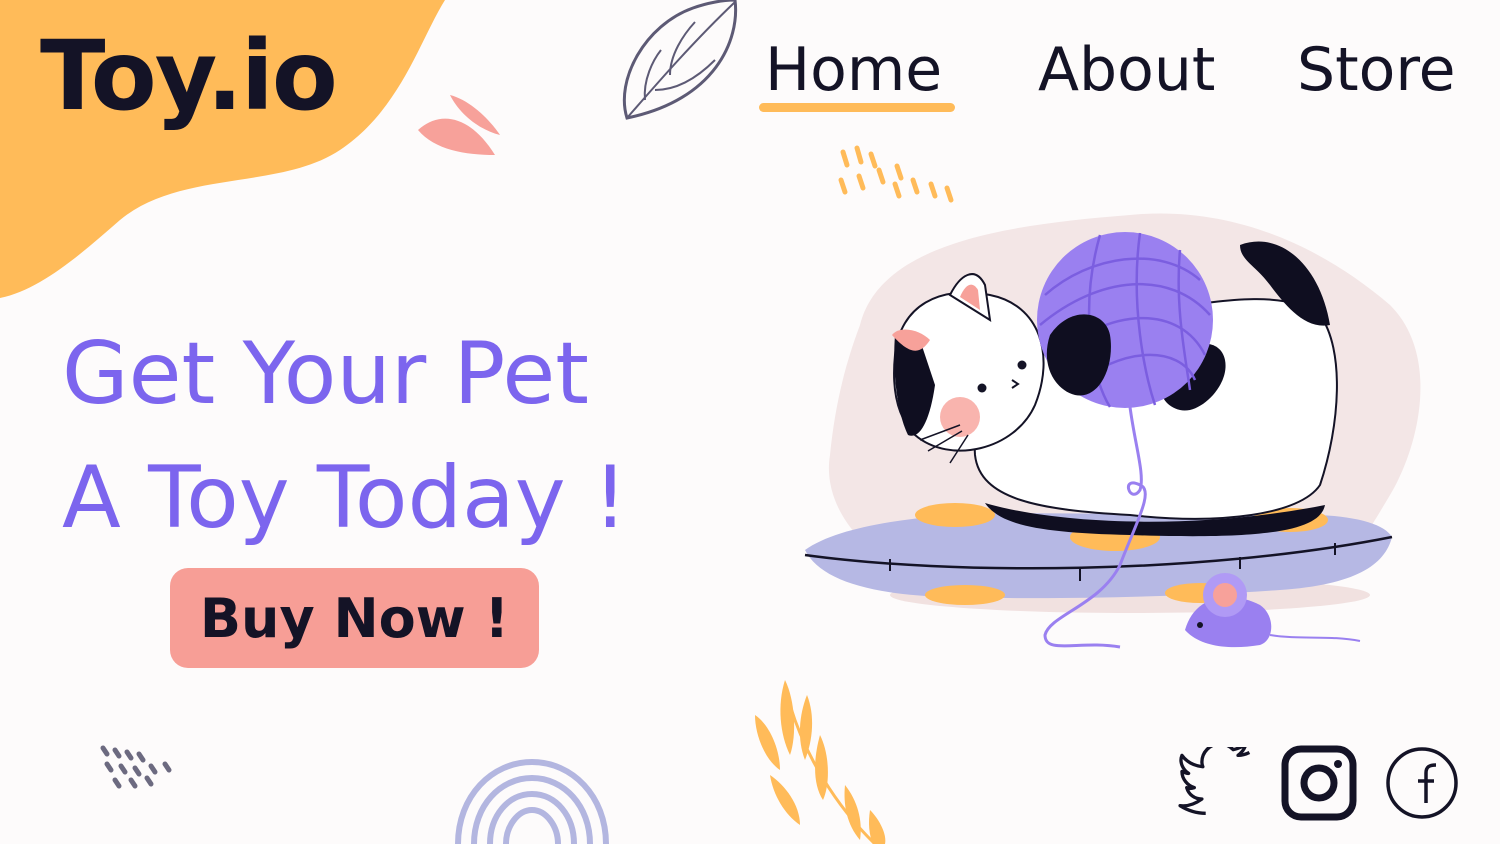 Image resolution: width=1500 pixels, height=844 pixels. I want to click on buy-now-button: Buy Now !, so click(354, 618).